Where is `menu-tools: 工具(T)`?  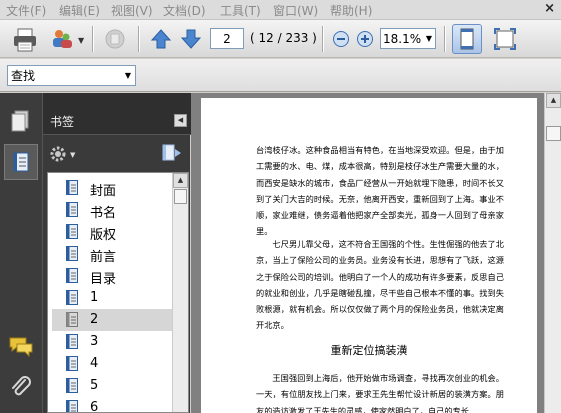 menu-tools: 工具(T) is located at coordinates (240, 10).